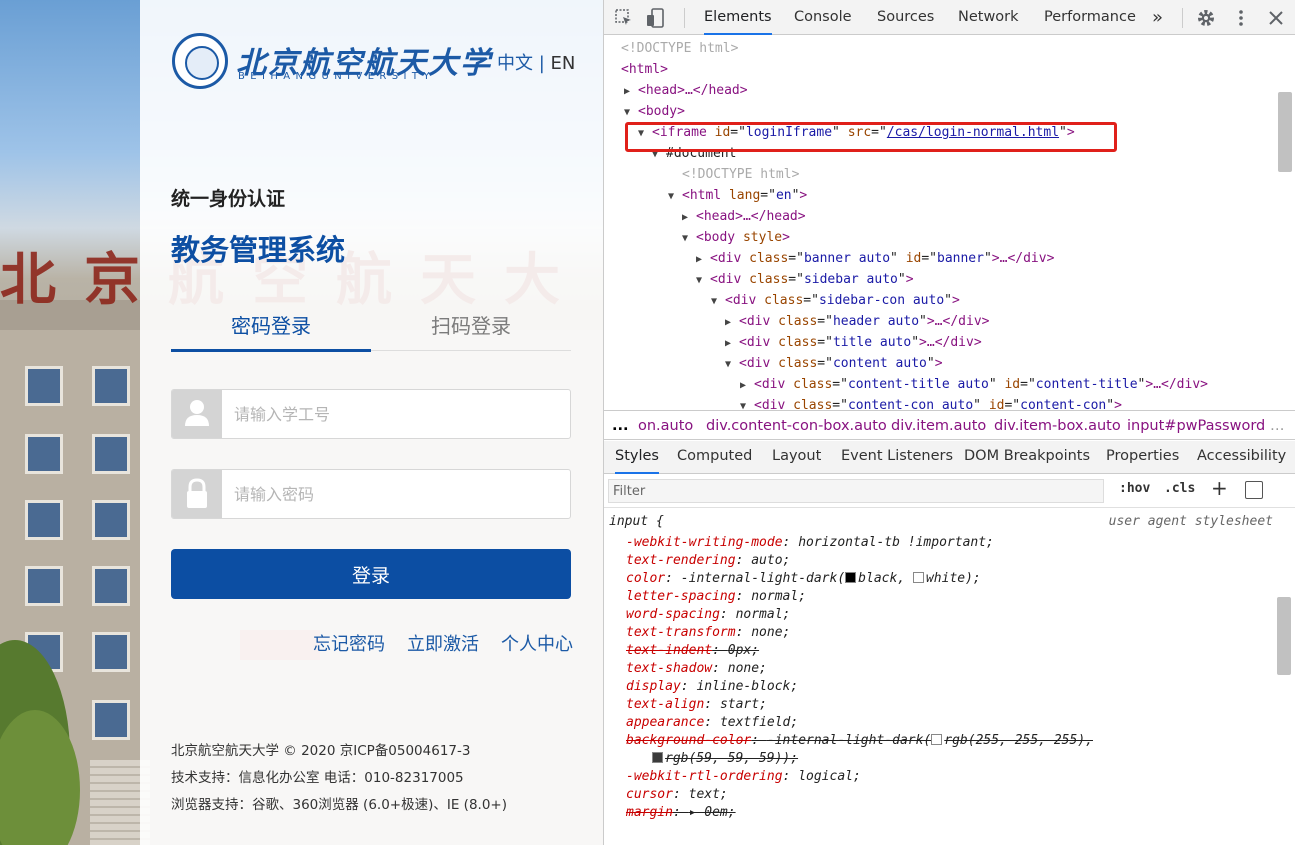 This screenshot has width=1295, height=845. Describe the element at coordinates (829, 776) in the screenshot. I see `css-property-value: logical;` at that location.